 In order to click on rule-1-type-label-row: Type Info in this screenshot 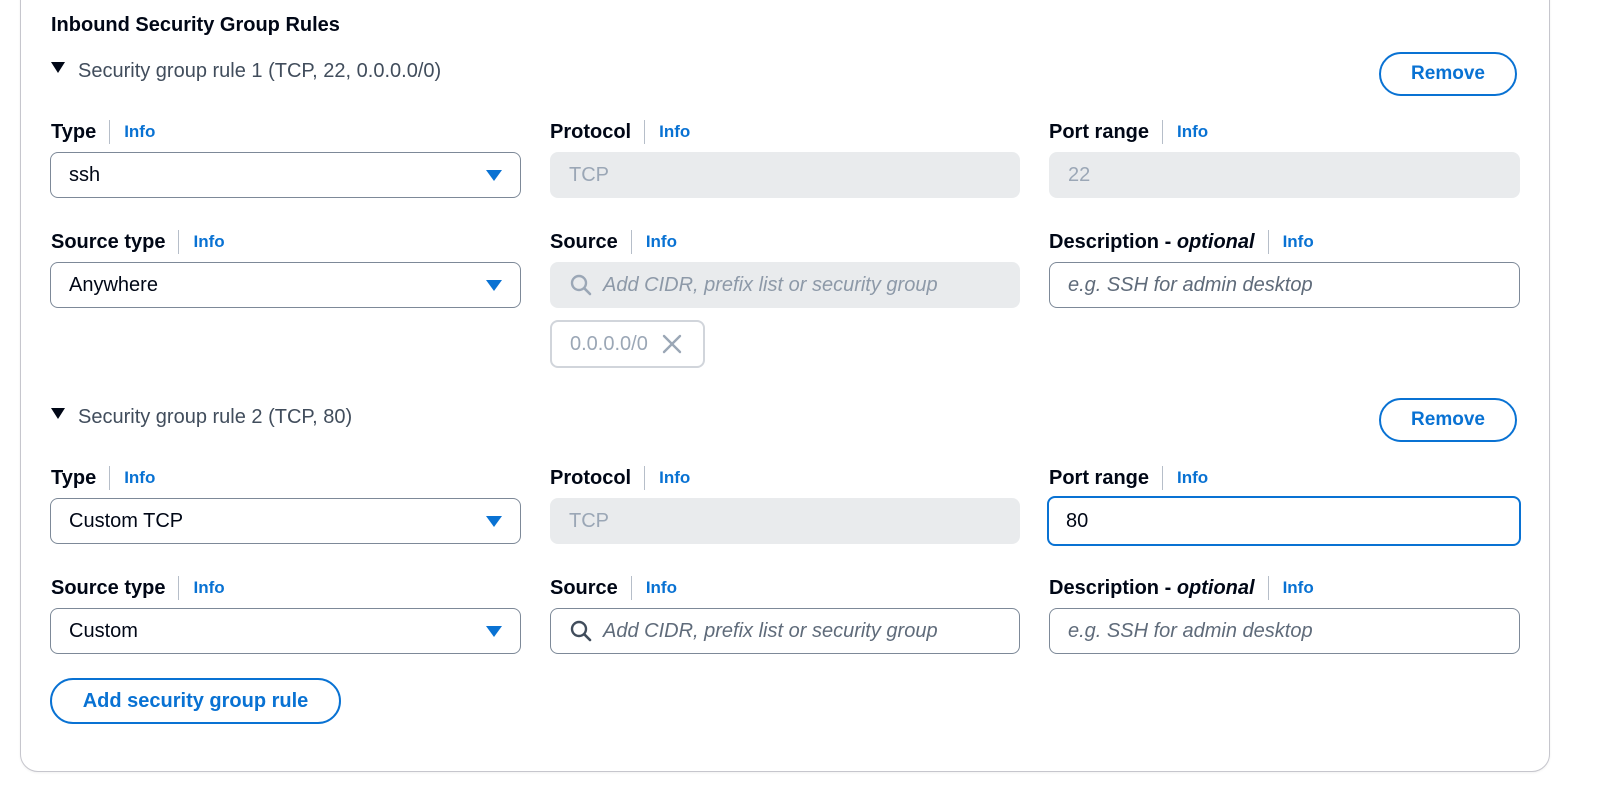, I will do `click(103, 132)`.